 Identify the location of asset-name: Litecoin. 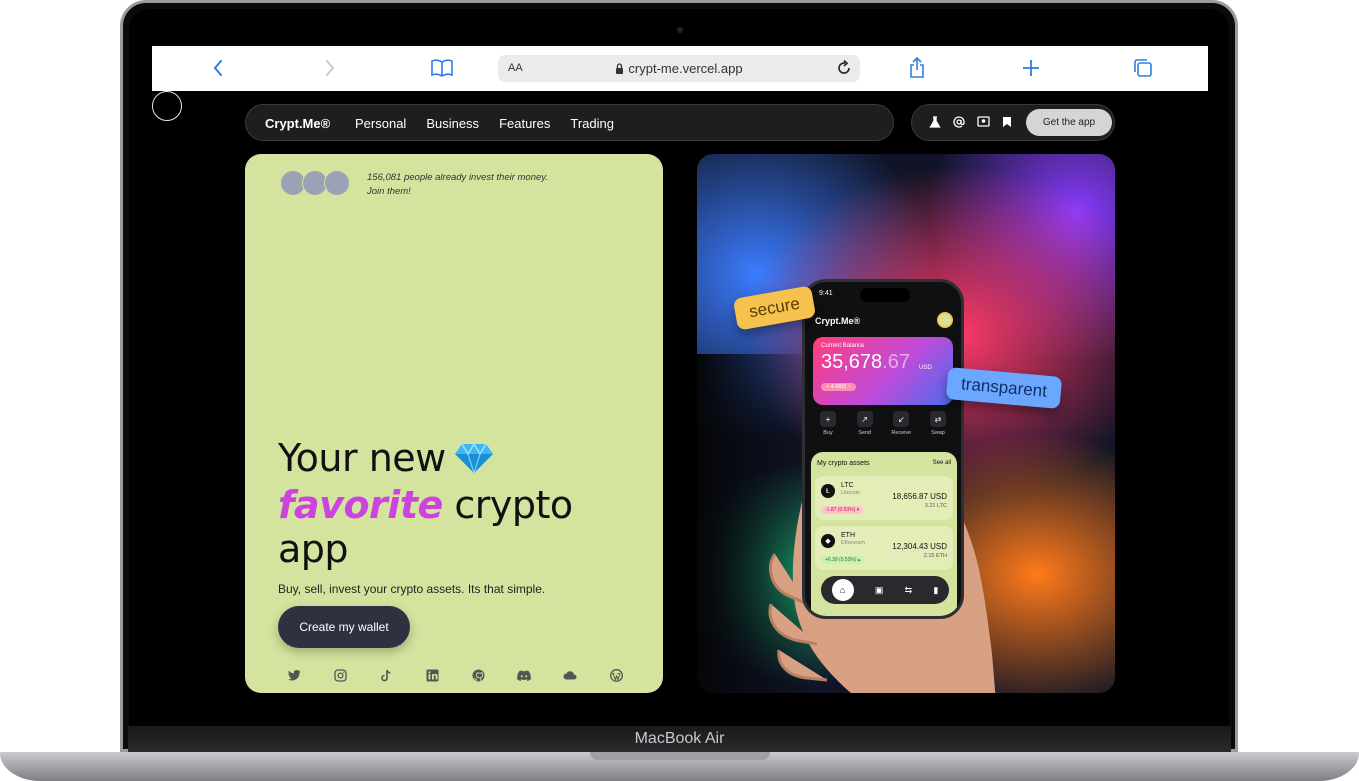
(850, 493).